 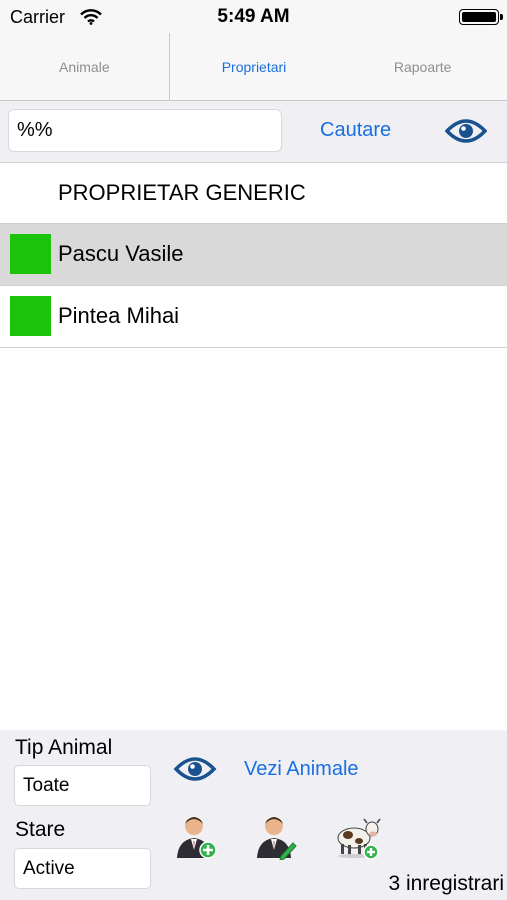 I want to click on segmented-tabs: Animale Proprietari Rapoarte, so click(x=253, y=67).